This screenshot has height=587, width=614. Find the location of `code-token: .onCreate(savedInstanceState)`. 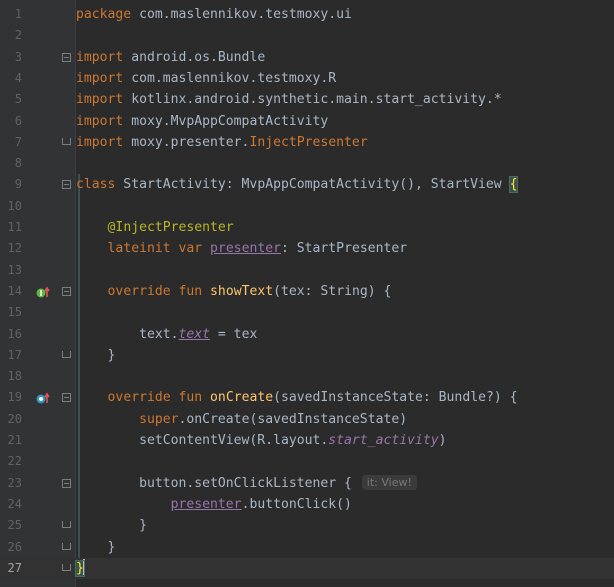

code-token: .onCreate(savedInstanceState) is located at coordinates (293, 419).